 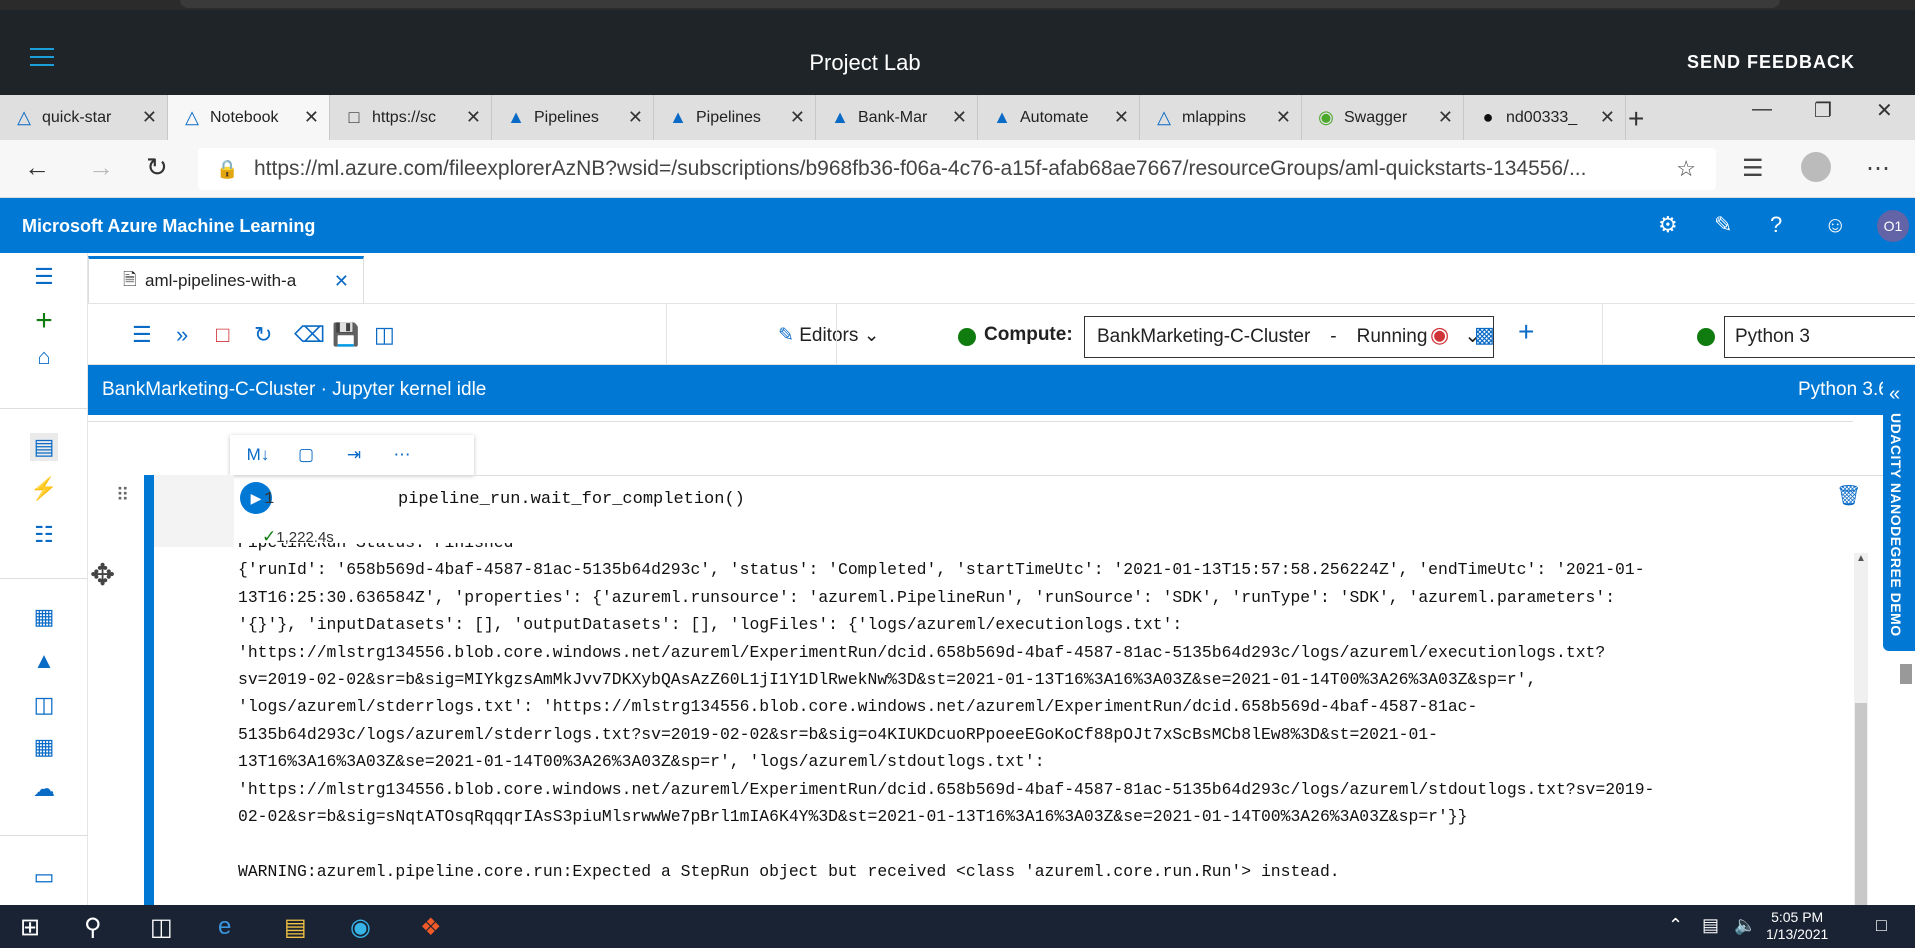 I want to click on notifications-icon: □, so click(x=1881, y=925).